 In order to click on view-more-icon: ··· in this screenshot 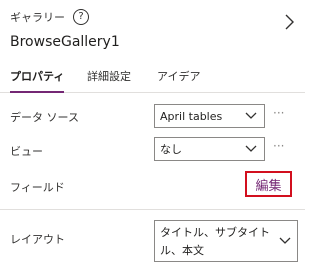, I will do `click(278, 146)`.